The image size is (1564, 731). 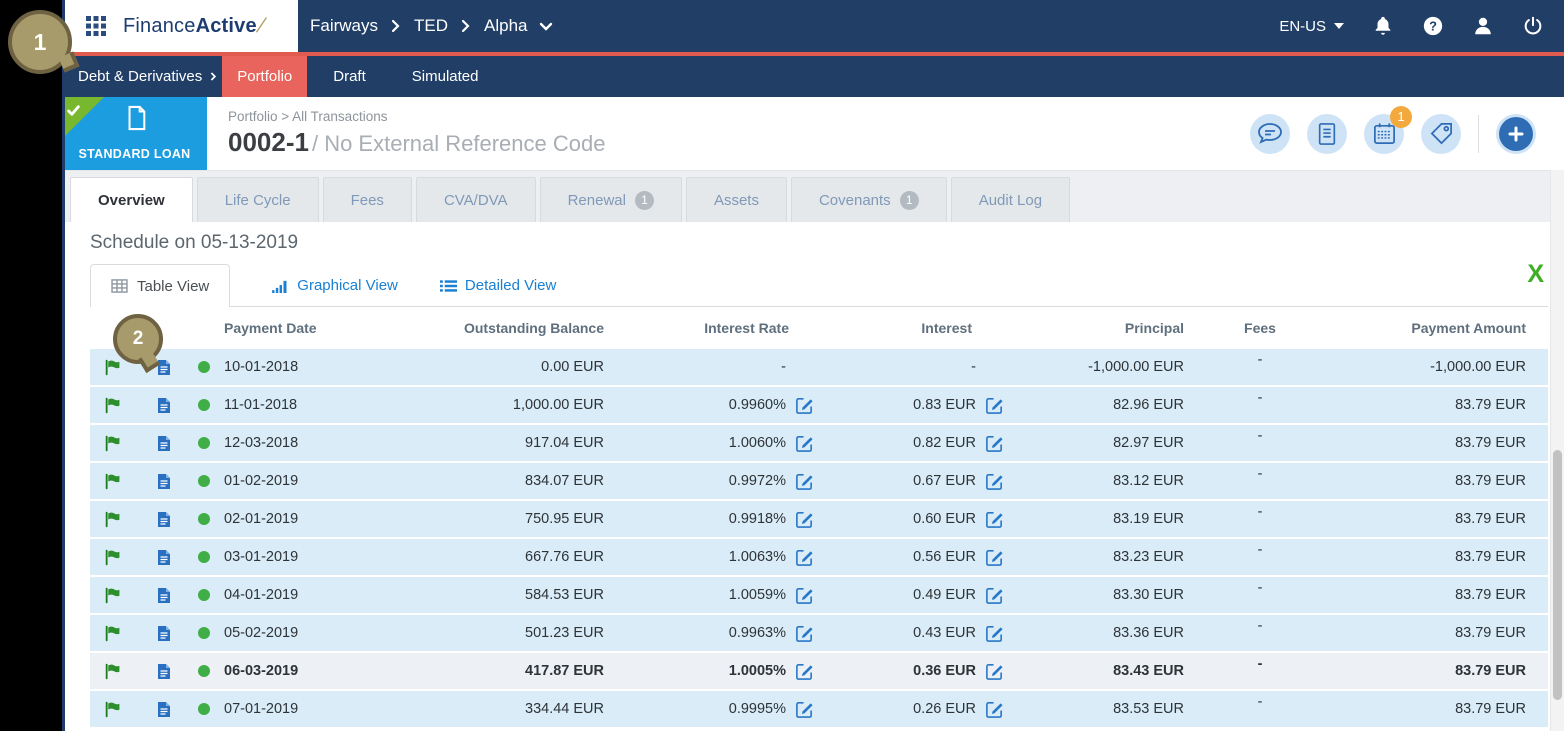 I want to click on breadcrumb-item-ted: TED, so click(x=431, y=26).